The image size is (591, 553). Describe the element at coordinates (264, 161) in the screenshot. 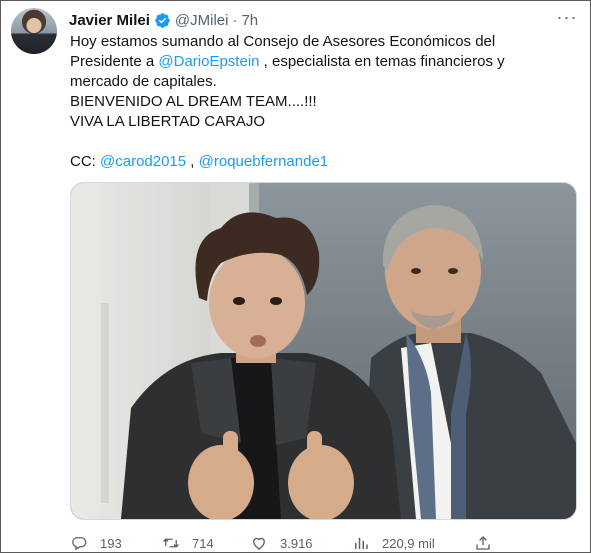

I see `mention-link: @roquebfernande1` at that location.